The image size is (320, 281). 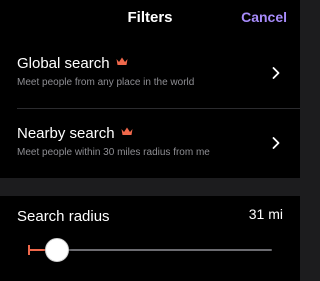 I want to click on option-title: Nearby search, so click(x=75, y=133).